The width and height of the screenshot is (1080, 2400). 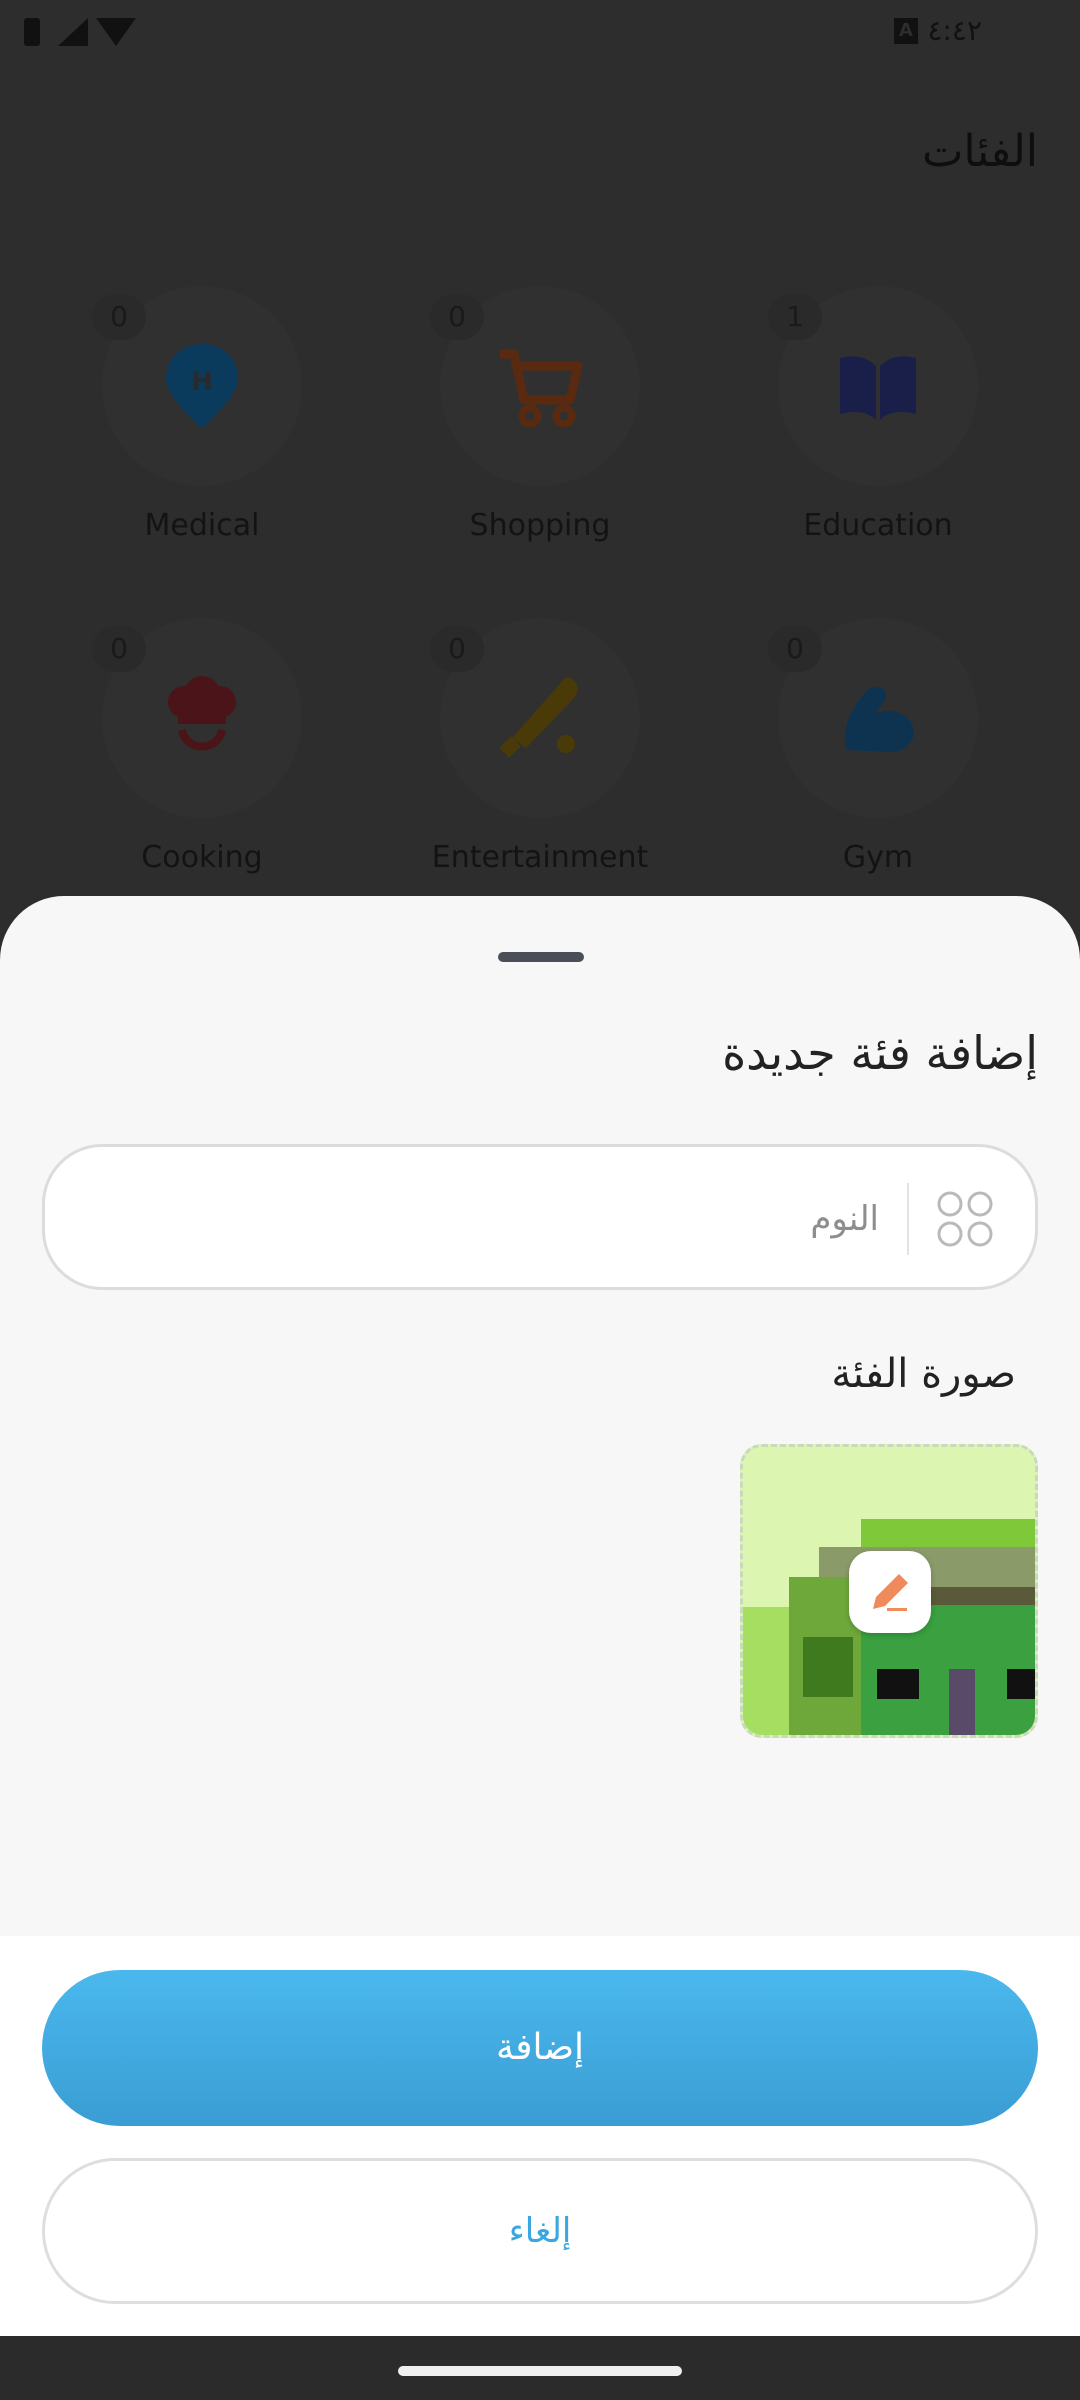 I want to click on category-cooking: 0 Cooking, so click(x=202, y=768).